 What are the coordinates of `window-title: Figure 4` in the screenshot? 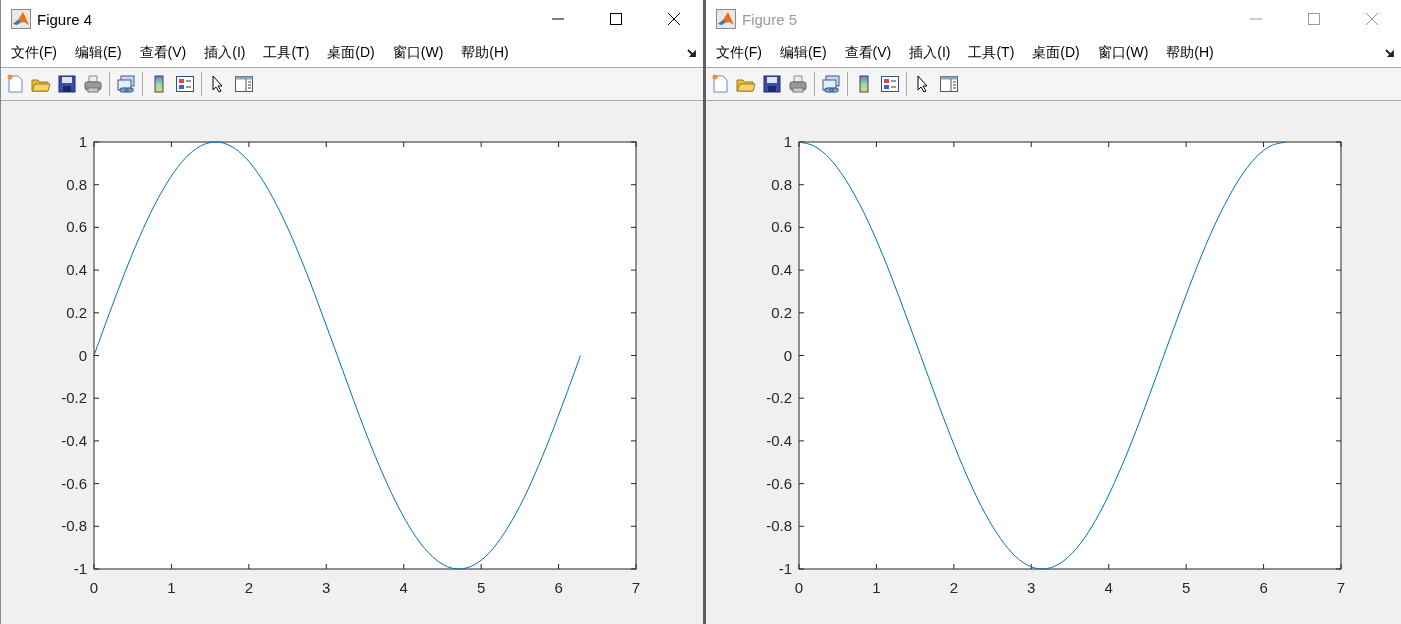 It's located at (65, 19).